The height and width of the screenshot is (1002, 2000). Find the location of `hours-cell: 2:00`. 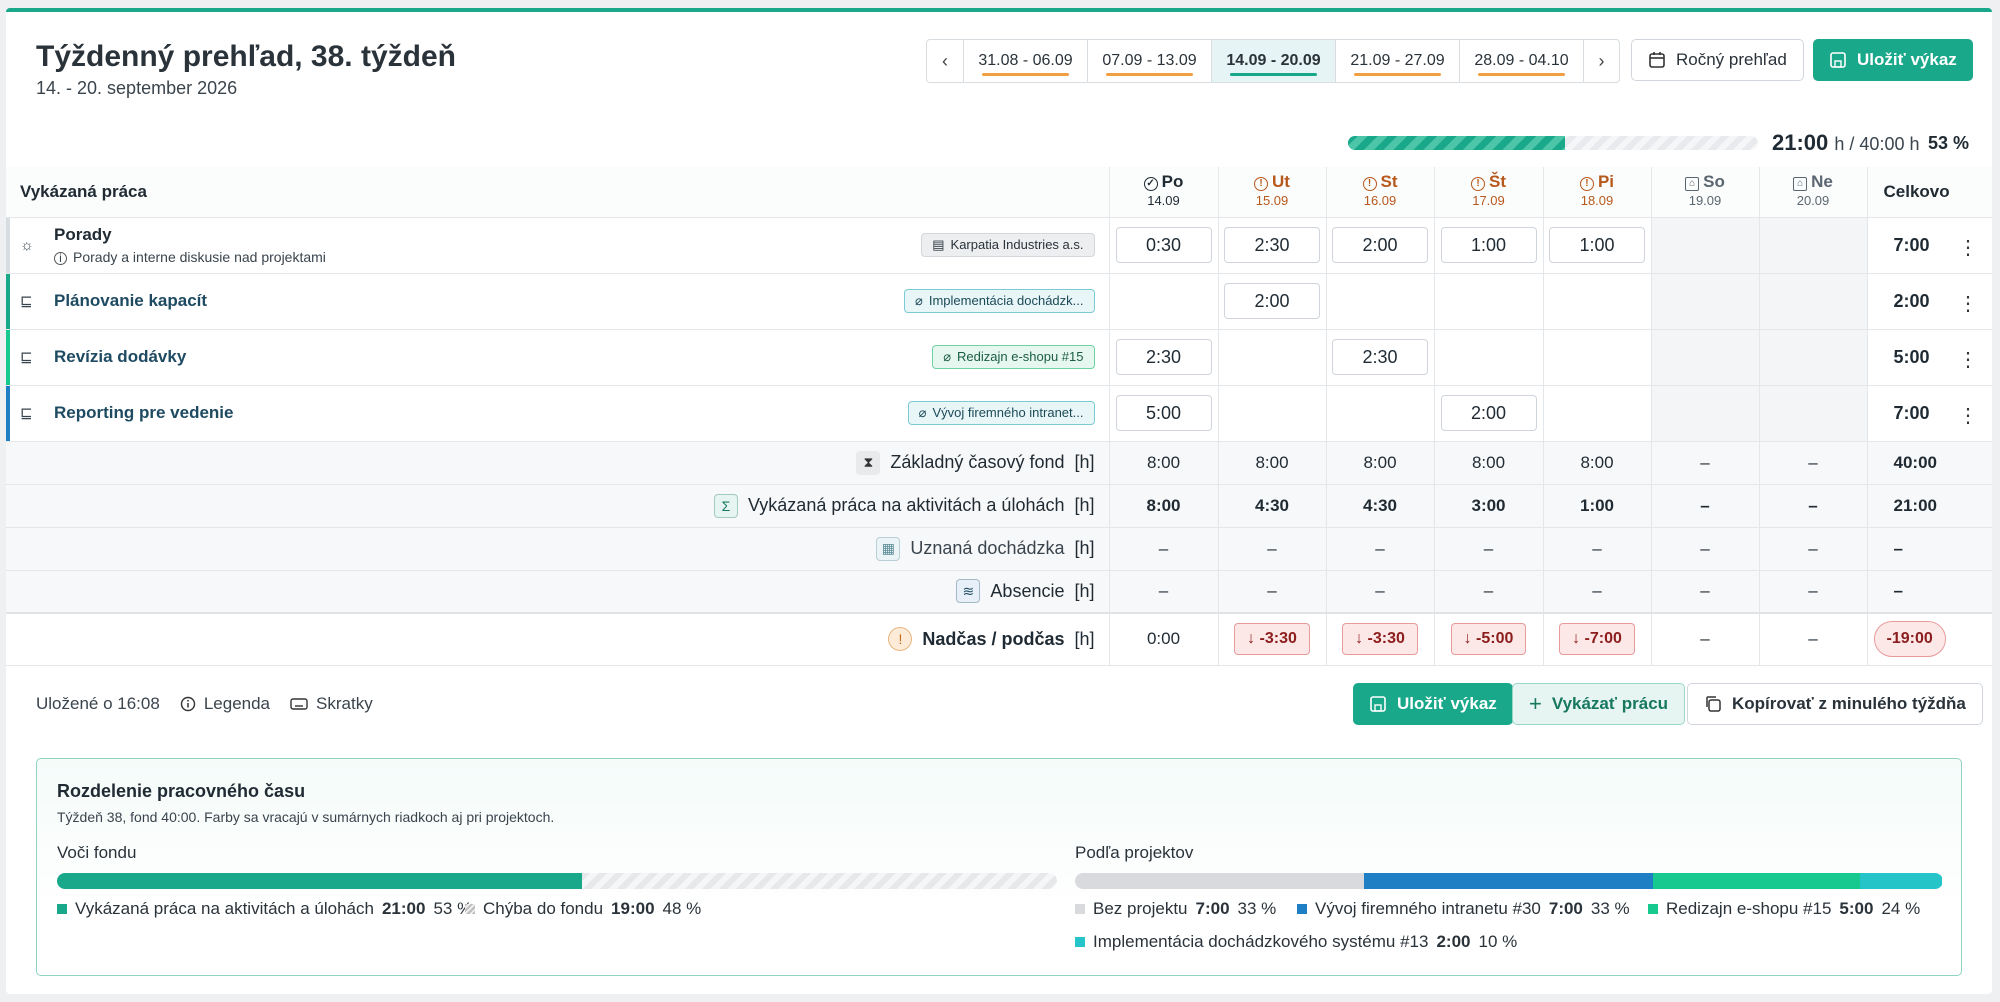

hours-cell: 2:00 is located at coordinates (1488, 413).